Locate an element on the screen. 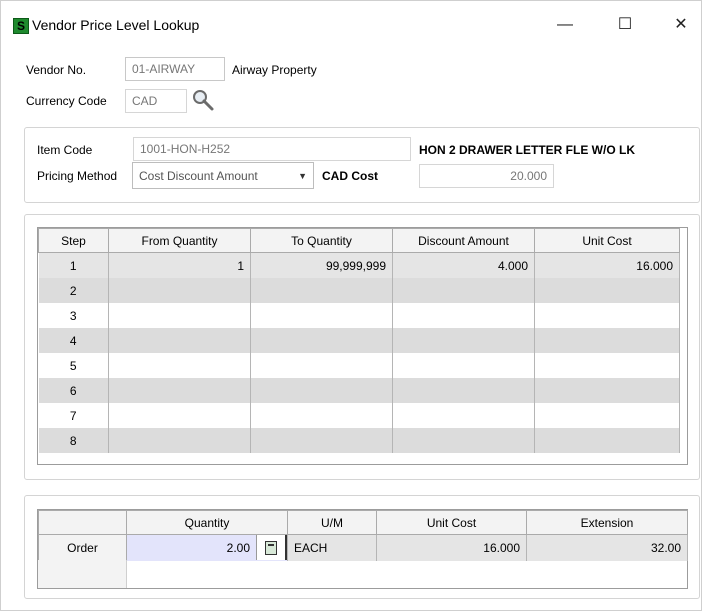 This screenshot has width=702, height=611. um-cell: EACH is located at coordinates (332, 547).